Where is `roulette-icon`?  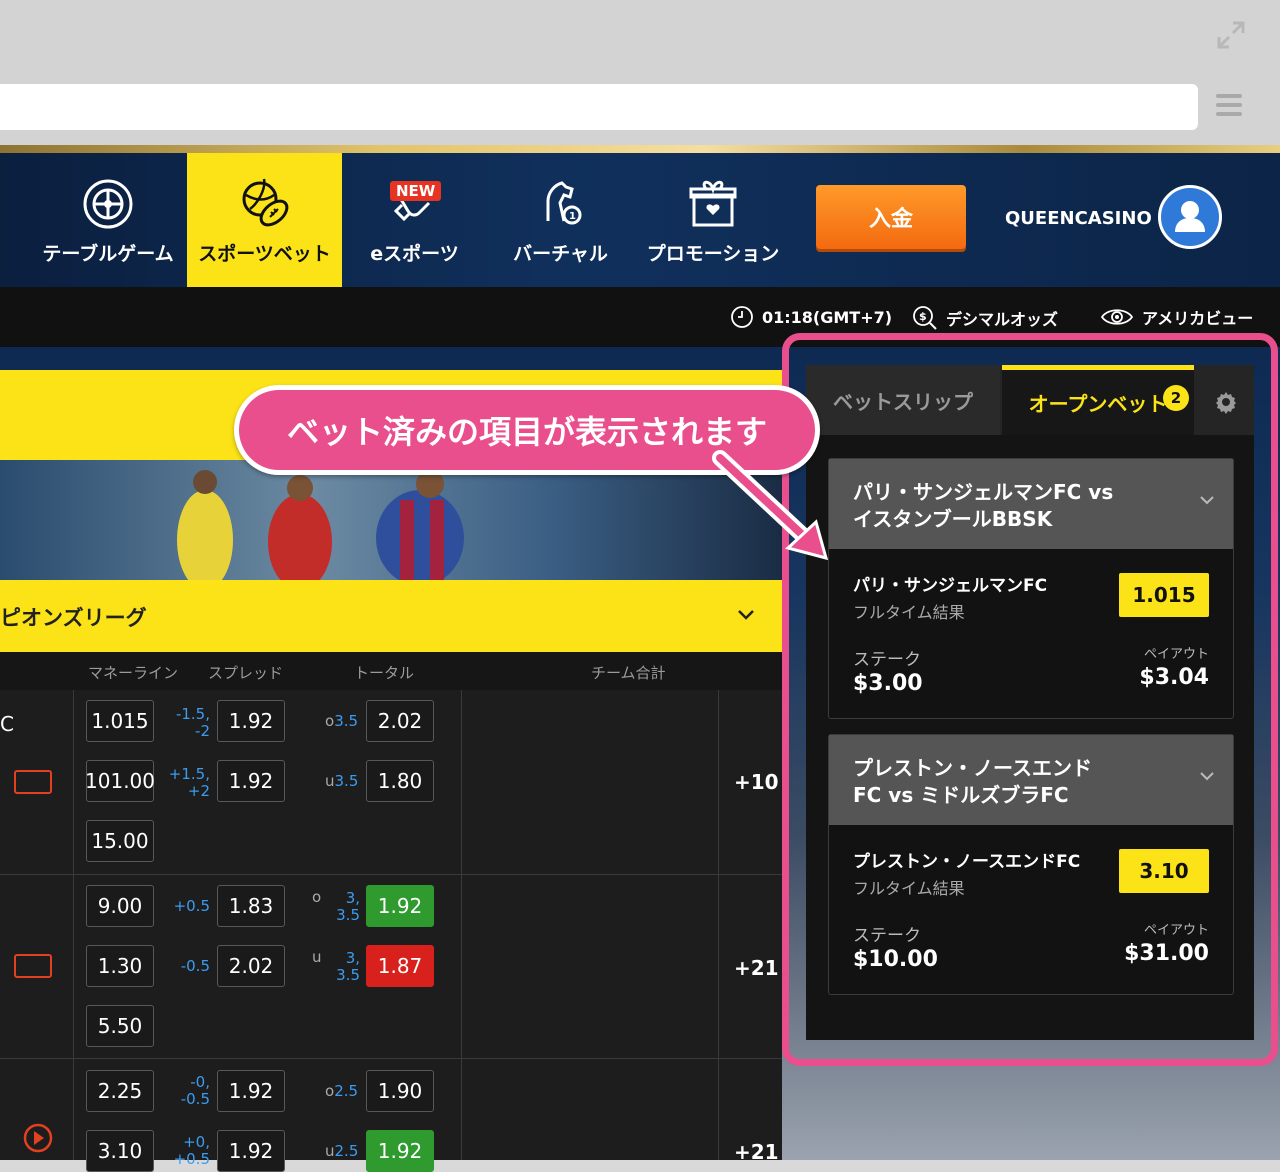 roulette-icon is located at coordinates (108, 204).